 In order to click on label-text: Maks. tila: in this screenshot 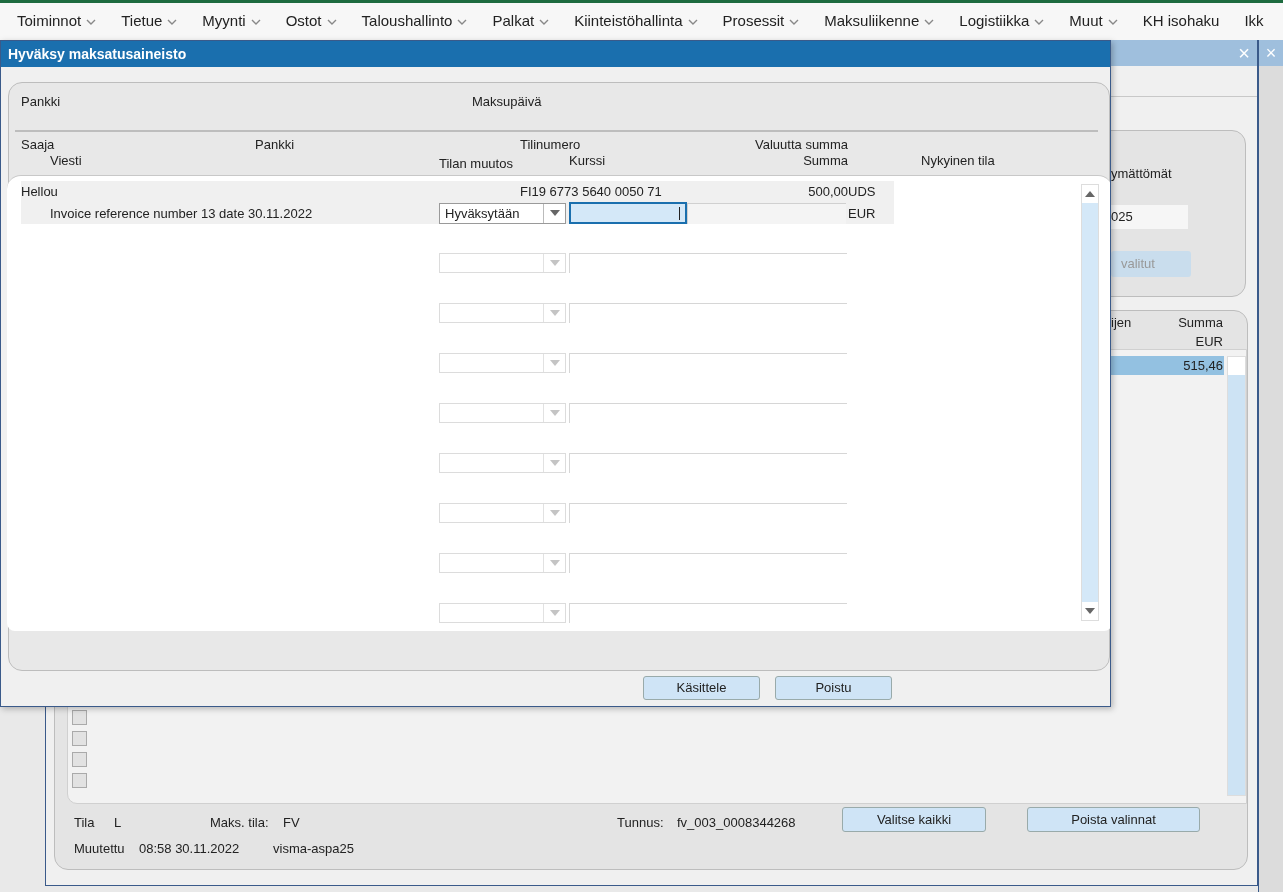, I will do `click(239, 823)`.